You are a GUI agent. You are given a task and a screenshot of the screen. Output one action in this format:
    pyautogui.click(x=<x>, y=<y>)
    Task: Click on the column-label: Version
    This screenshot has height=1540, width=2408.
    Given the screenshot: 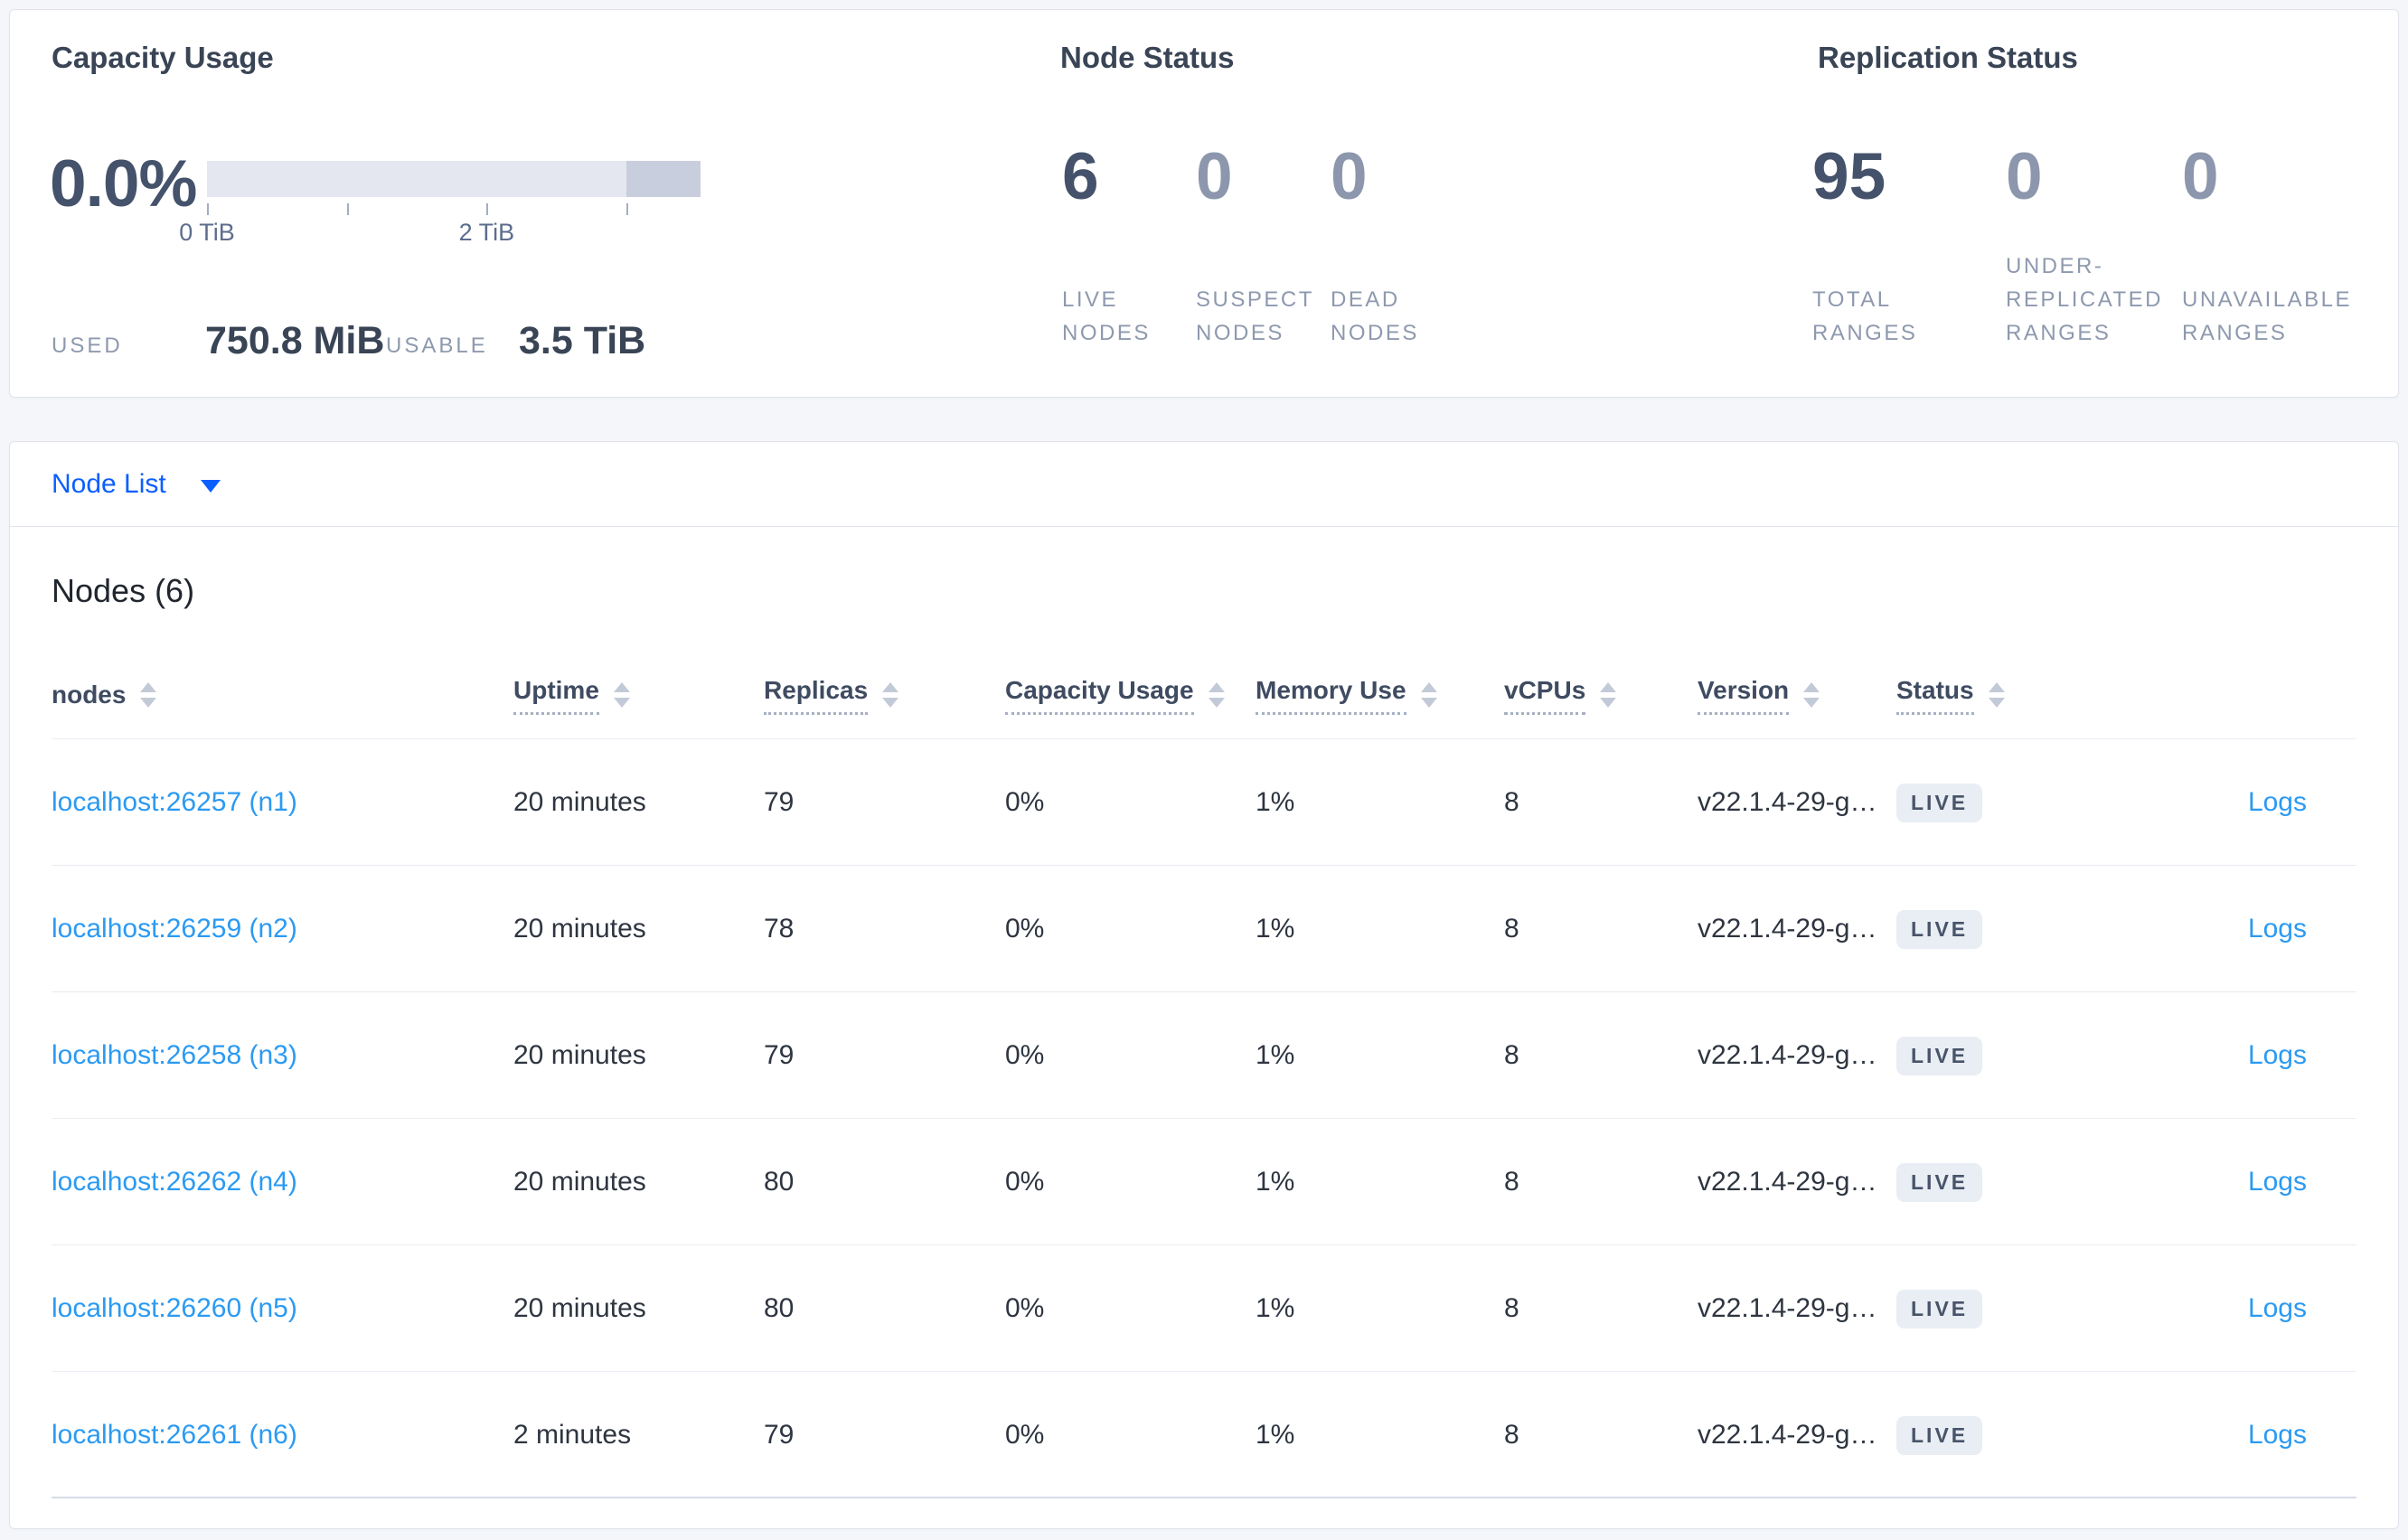 What is the action you would take?
    pyautogui.click(x=1744, y=695)
    